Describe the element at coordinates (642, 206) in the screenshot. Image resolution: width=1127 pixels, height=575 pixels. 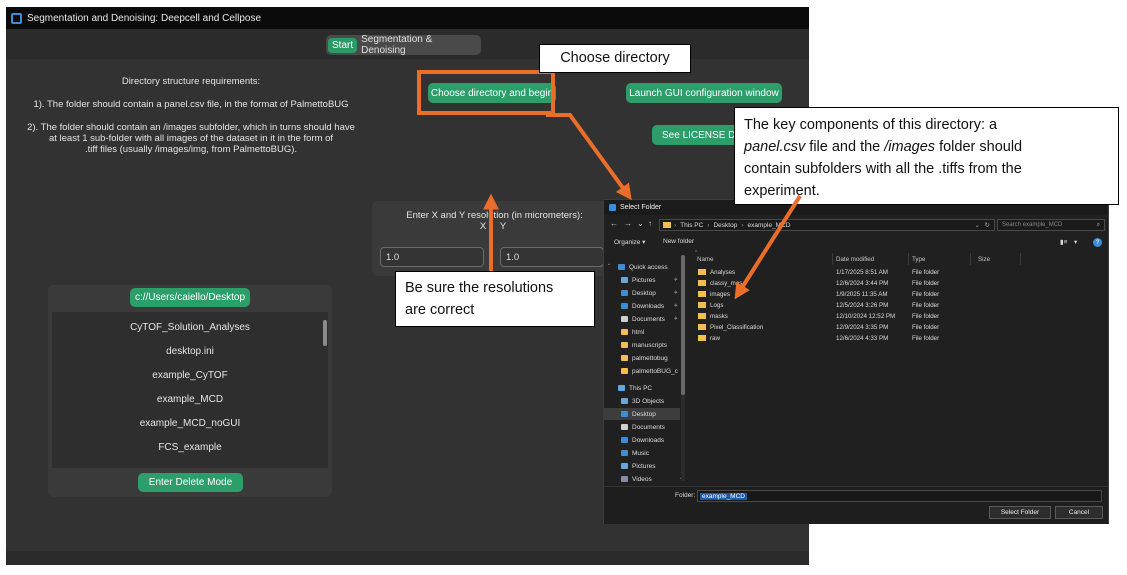
I see `annotation-arrows` at that location.